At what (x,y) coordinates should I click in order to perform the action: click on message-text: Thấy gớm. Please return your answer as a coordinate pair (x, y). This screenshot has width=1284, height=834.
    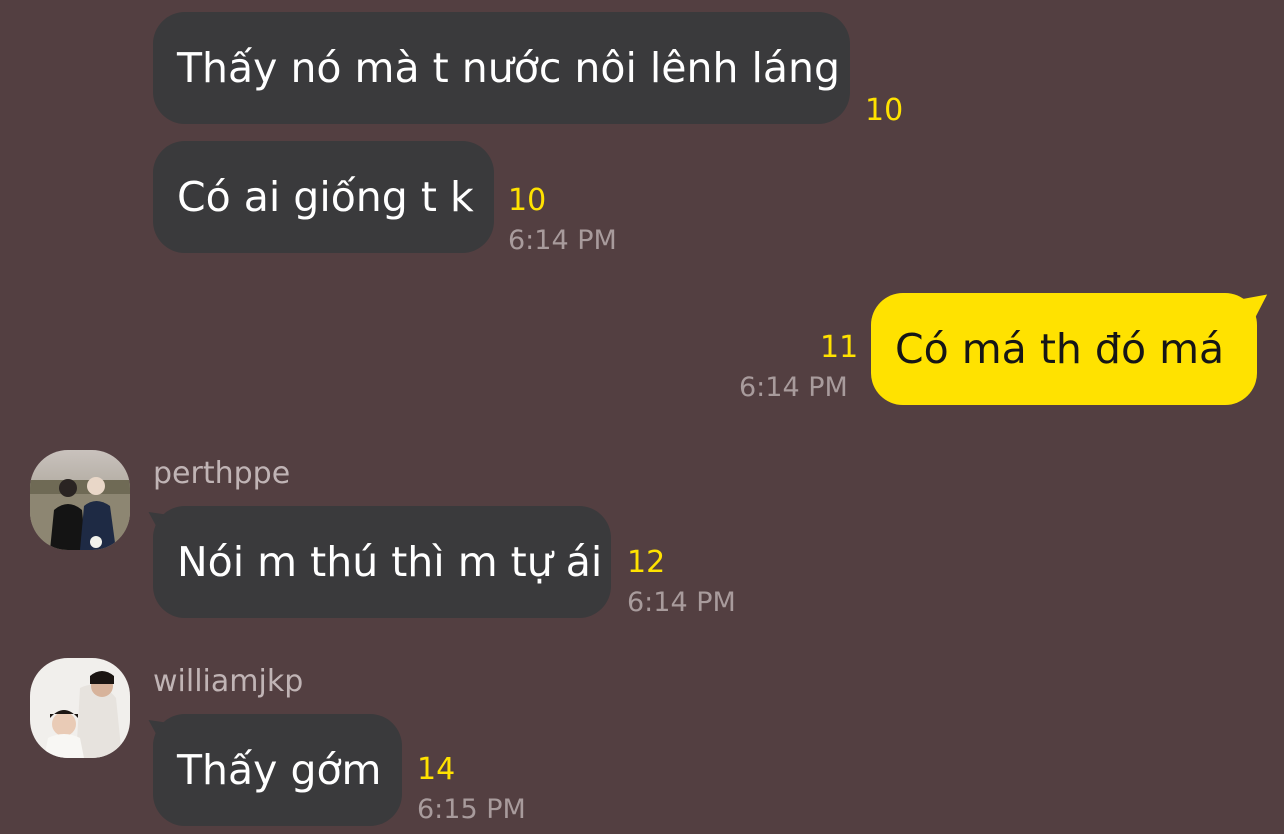
    Looking at the image, I should click on (279, 770).